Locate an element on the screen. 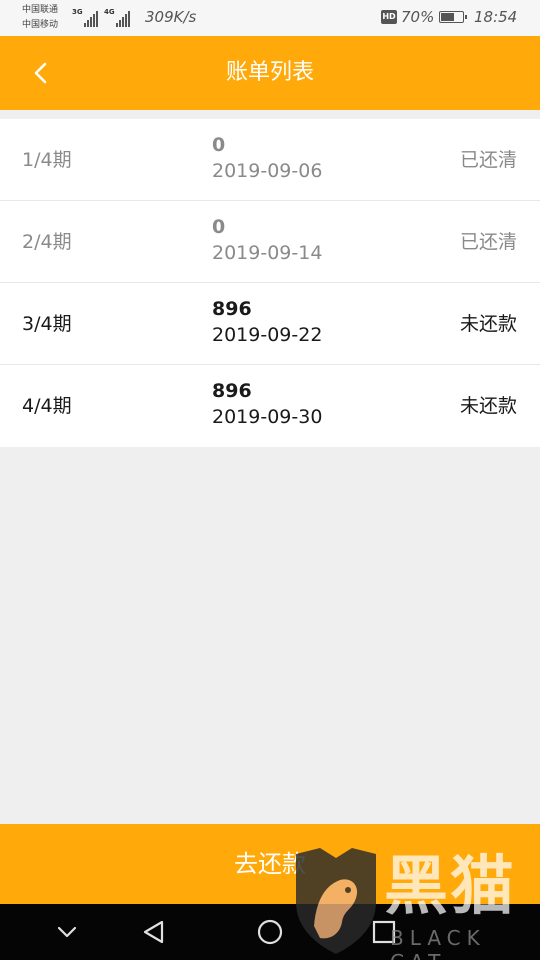 The image size is (540, 960). app-header: 账单列表 is located at coordinates (270, 73).